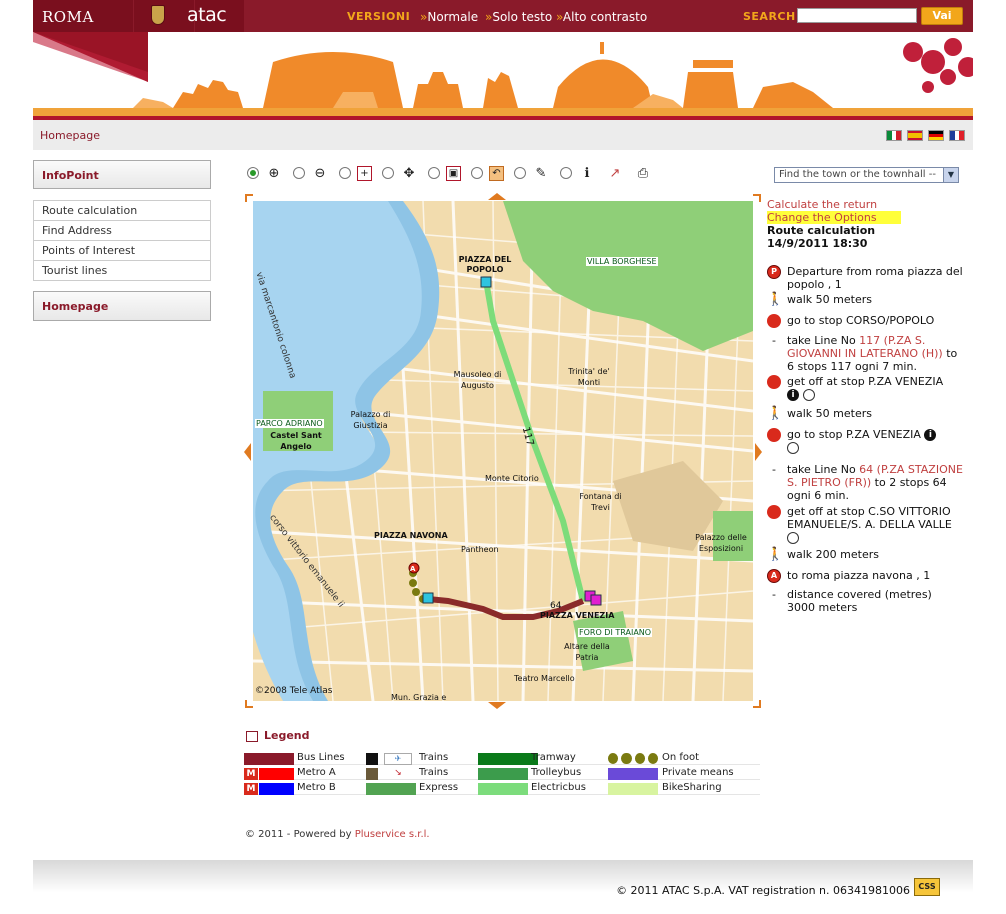  I want to click on map-label-altare: Altare della Patria, so click(587, 652).